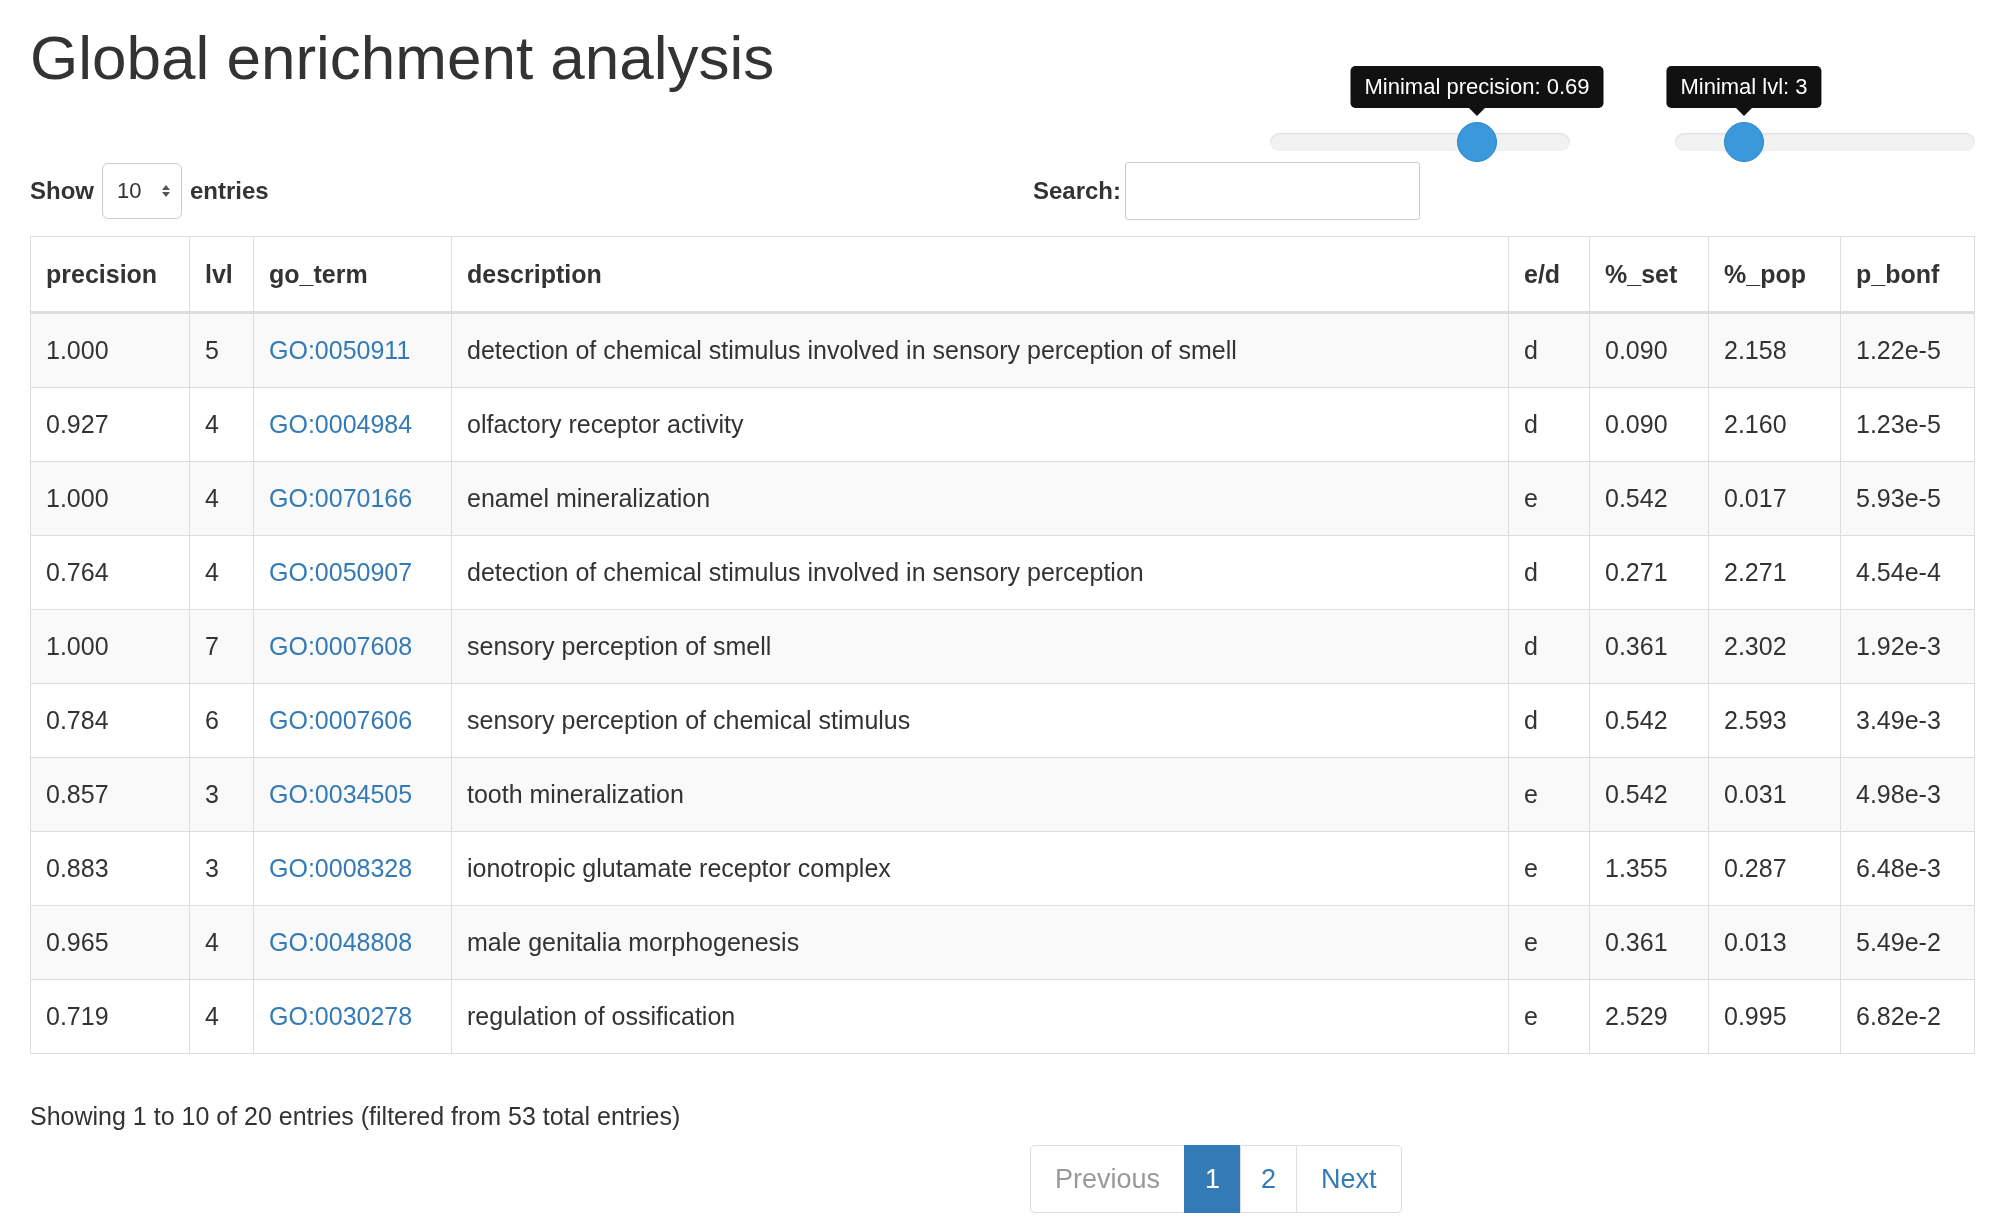  What do you see at coordinates (142, 191) in the screenshot?
I see `entries-select: 10` at bounding box center [142, 191].